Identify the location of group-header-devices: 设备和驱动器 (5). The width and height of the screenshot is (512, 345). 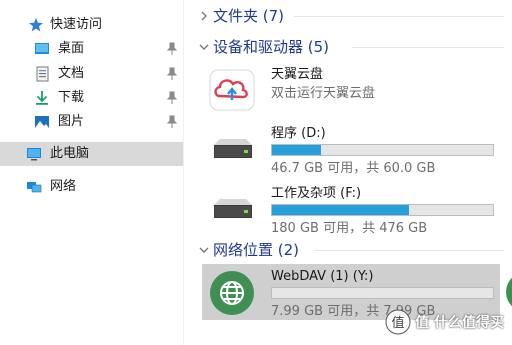
(348, 47).